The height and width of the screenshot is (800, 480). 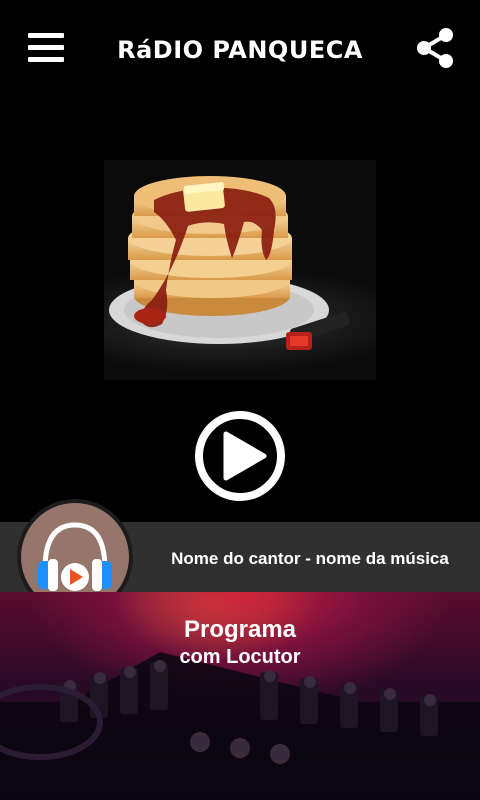 I want to click on app-header: RáDIO PANQUECA, so click(x=240, y=50).